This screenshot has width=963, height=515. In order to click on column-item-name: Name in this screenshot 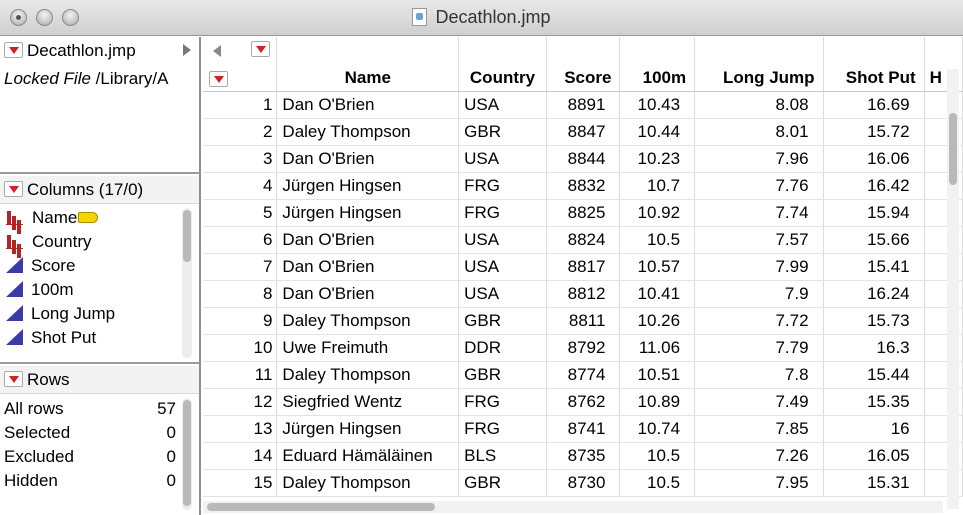, I will do `click(90, 220)`.